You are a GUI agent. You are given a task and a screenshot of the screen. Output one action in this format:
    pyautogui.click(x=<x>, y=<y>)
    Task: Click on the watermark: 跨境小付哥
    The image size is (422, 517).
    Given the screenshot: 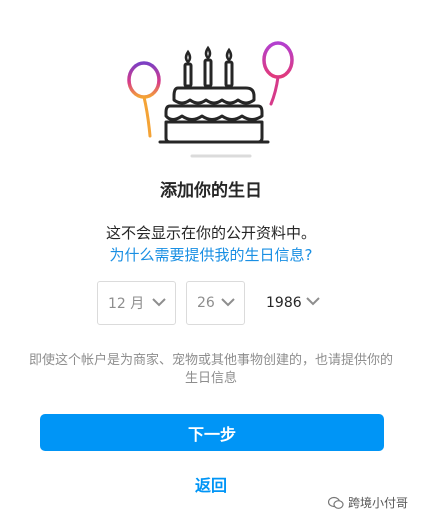 What is the action you would take?
    pyautogui.click(x=367, y=502)
    